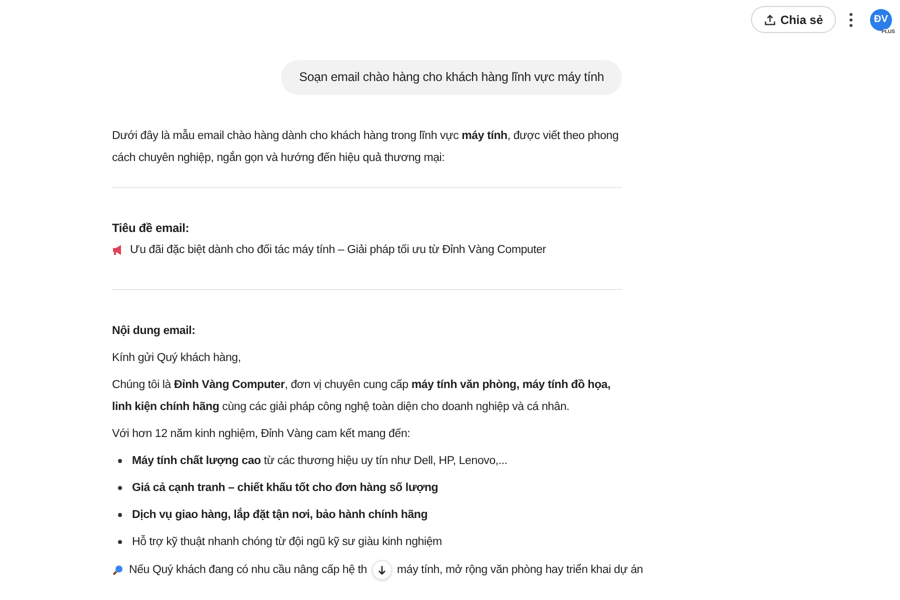 Image resolution: width=900 pixels, height=600 pixels. Describe the element at coordinates (793, 19) in the screenshot. I see `share-button: Chia sẻ` at that location.